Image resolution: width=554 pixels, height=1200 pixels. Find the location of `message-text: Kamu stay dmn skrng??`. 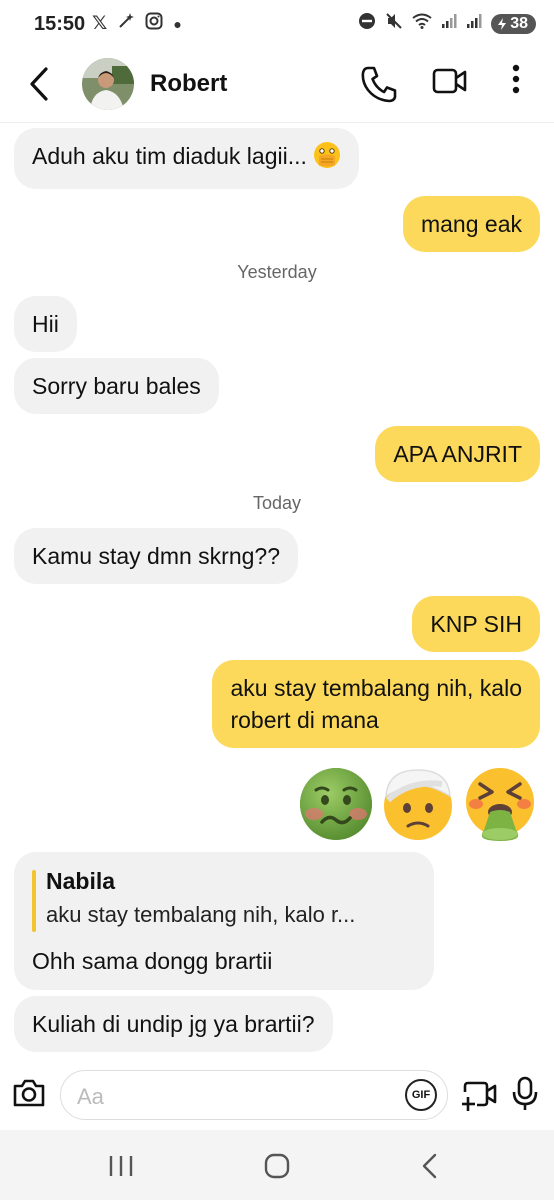

message-text: Kamu stay dmn skrng?? is located at coordinates (156, 556).